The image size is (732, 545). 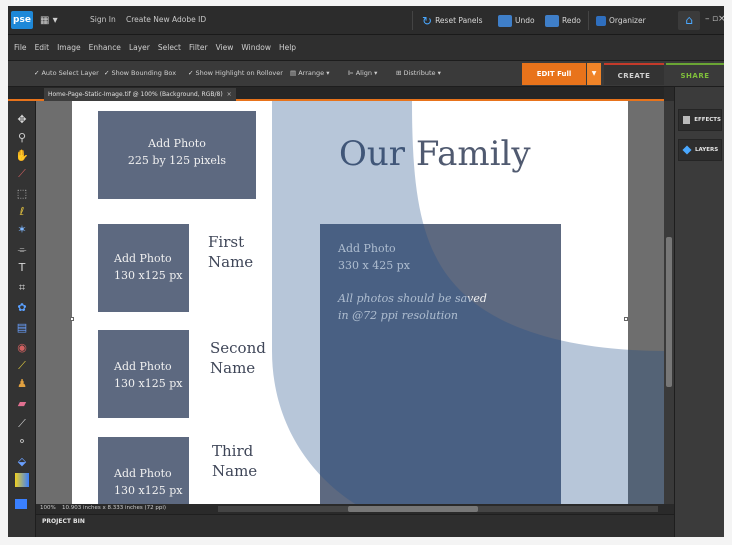 I want to click on distribute-label: Distribute, so click(x=419, y=73).